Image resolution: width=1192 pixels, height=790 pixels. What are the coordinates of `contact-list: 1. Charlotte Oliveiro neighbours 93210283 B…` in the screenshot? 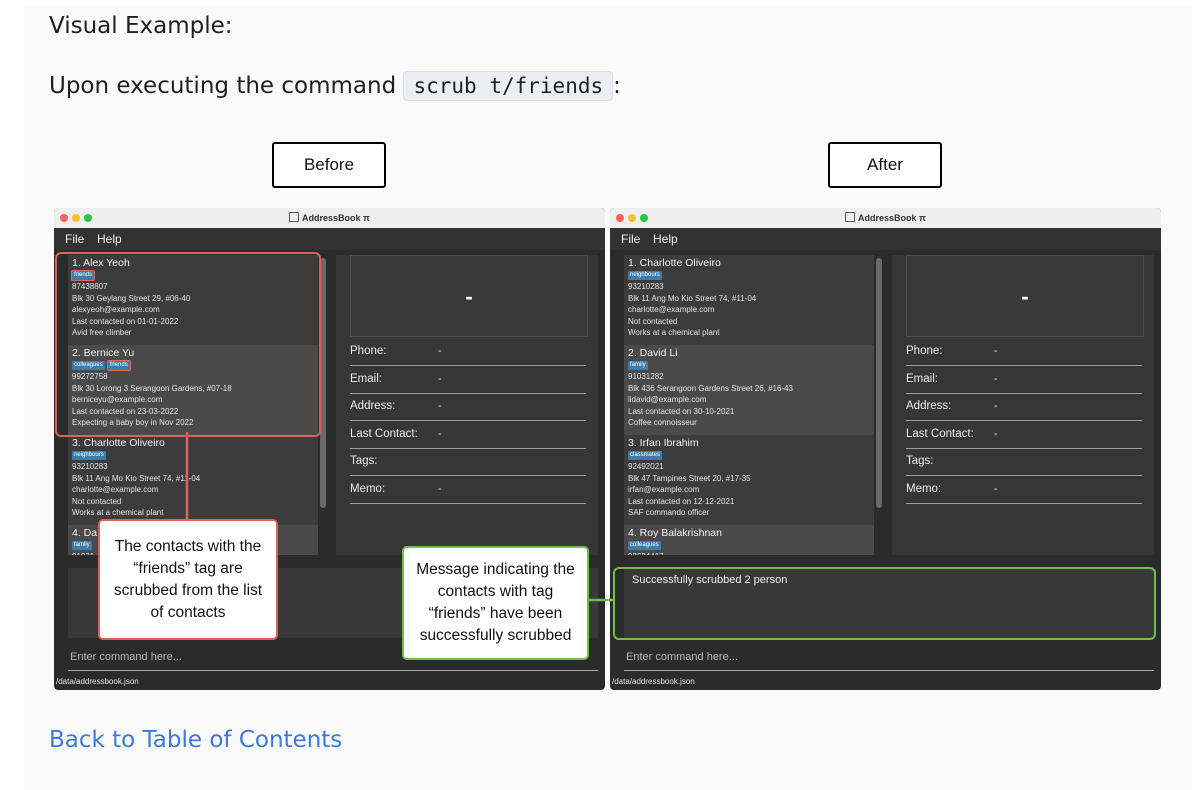 It's located at (749, 405).